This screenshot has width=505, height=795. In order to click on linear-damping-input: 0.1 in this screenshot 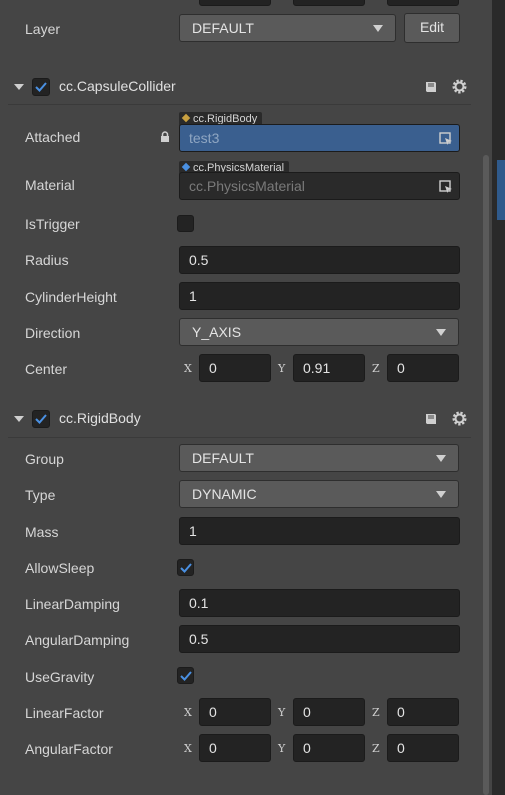, I will do `click(319, 603)`.